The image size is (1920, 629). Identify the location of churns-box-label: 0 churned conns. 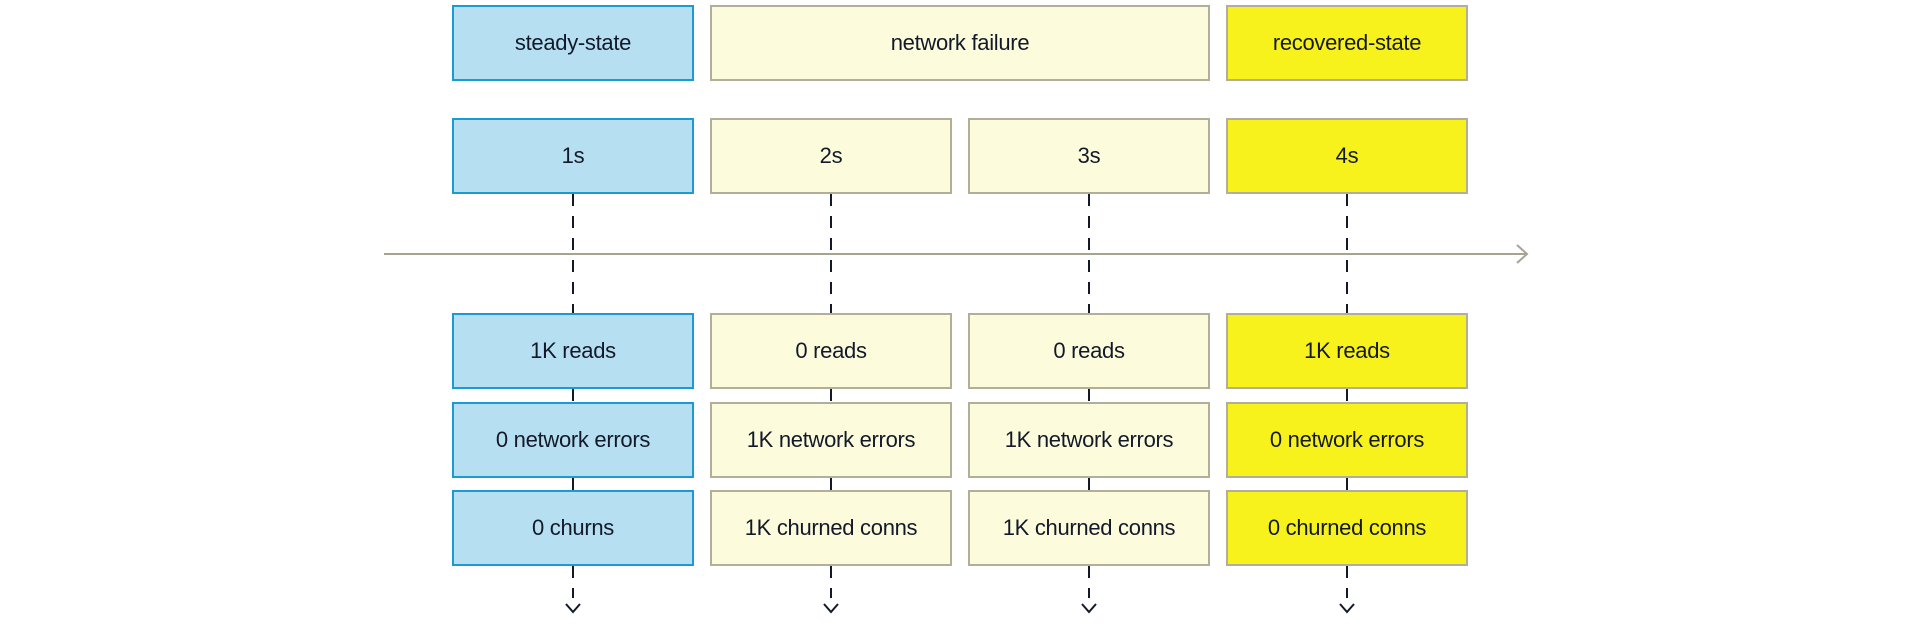
(1347, 527).